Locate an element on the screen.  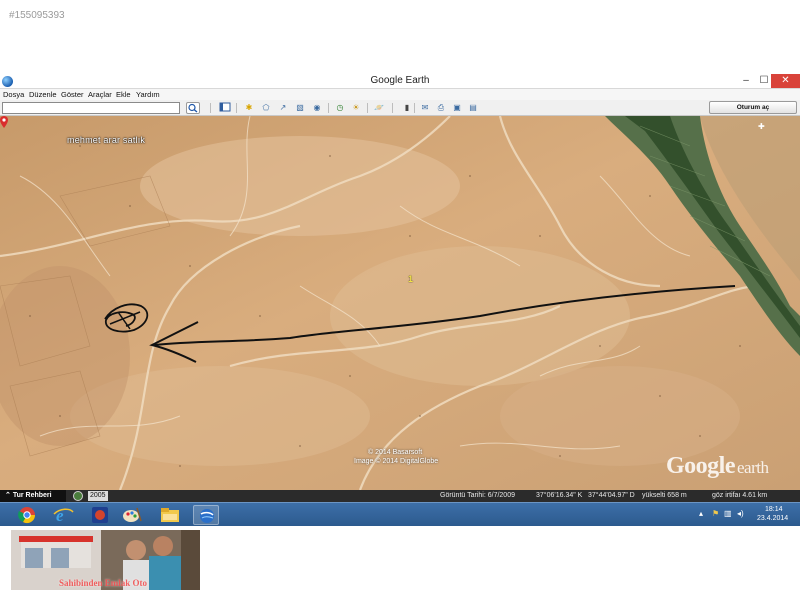
sign-in-button: Oturum aç is located at coordinates (753, 107).